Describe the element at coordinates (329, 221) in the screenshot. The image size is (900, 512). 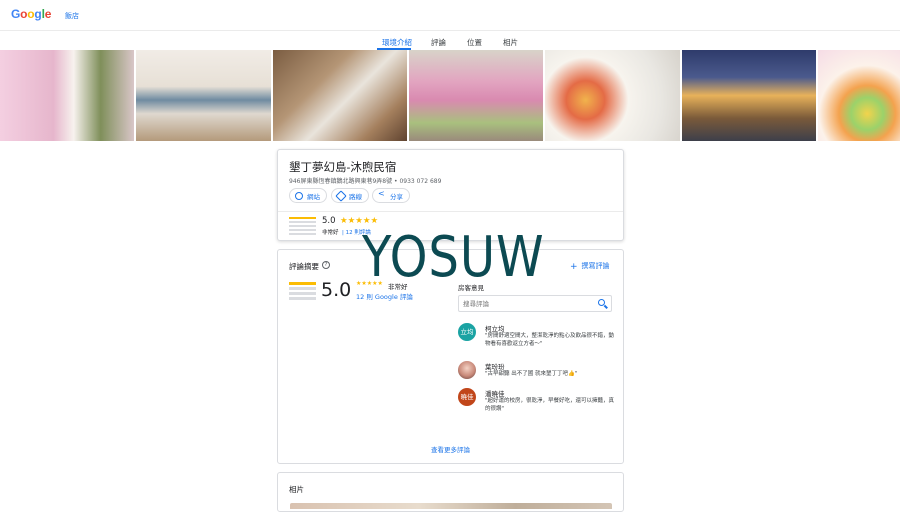
I see `rating-value: 5.0` at that location.